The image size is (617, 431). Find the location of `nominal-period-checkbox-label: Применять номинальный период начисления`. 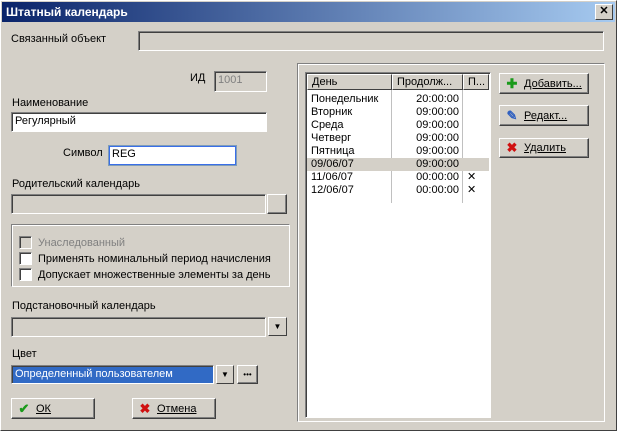

nominal-period-checkbox-label: Применять номинальный период начисления is located at coordinates (154, 258).